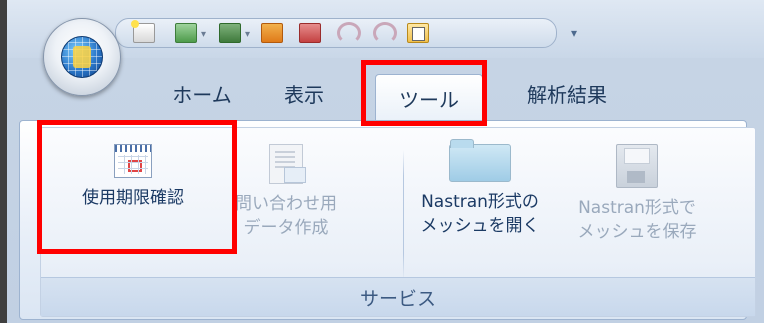  I want to click on application-logo-icon, so click(82, 57).